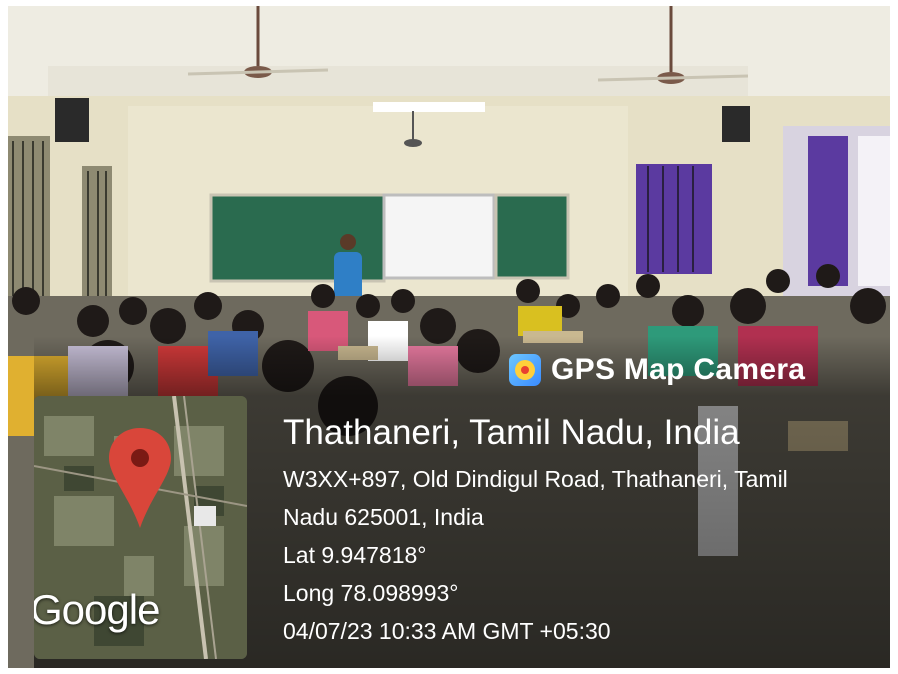  Describe the element at coordinates (447, 631) in the screenshot. I see `timestamp: 04/07/23 10:33 AM GMT +05:30` at that location.